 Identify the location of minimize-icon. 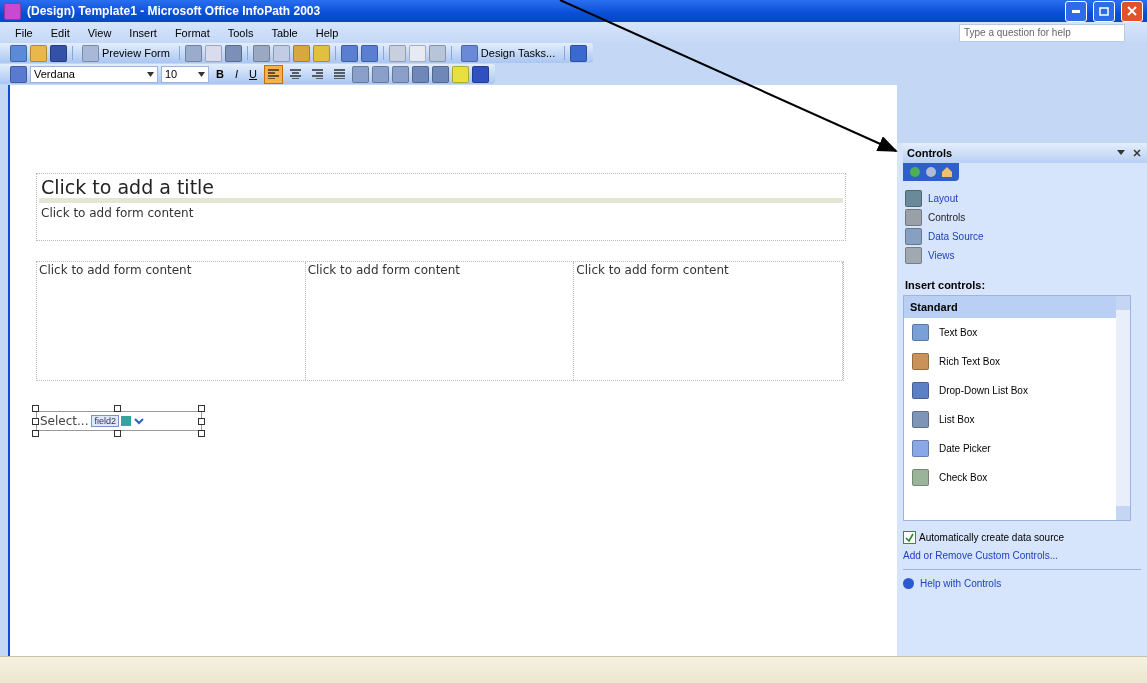
(1076, 11).